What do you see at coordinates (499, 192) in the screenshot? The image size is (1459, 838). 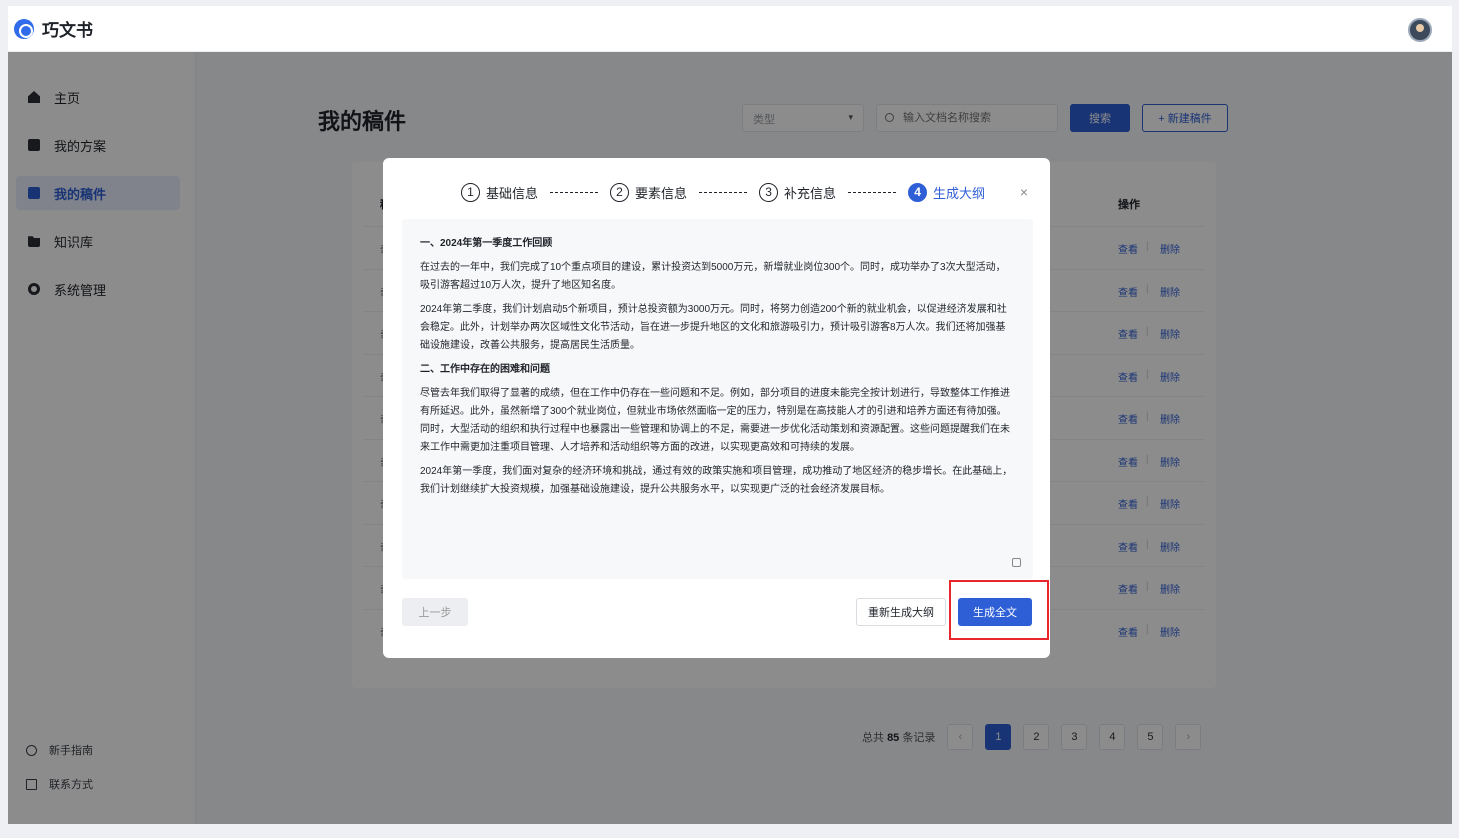 I see `step-basic-info: 1 基础信息` at bounding box center [499, 192].